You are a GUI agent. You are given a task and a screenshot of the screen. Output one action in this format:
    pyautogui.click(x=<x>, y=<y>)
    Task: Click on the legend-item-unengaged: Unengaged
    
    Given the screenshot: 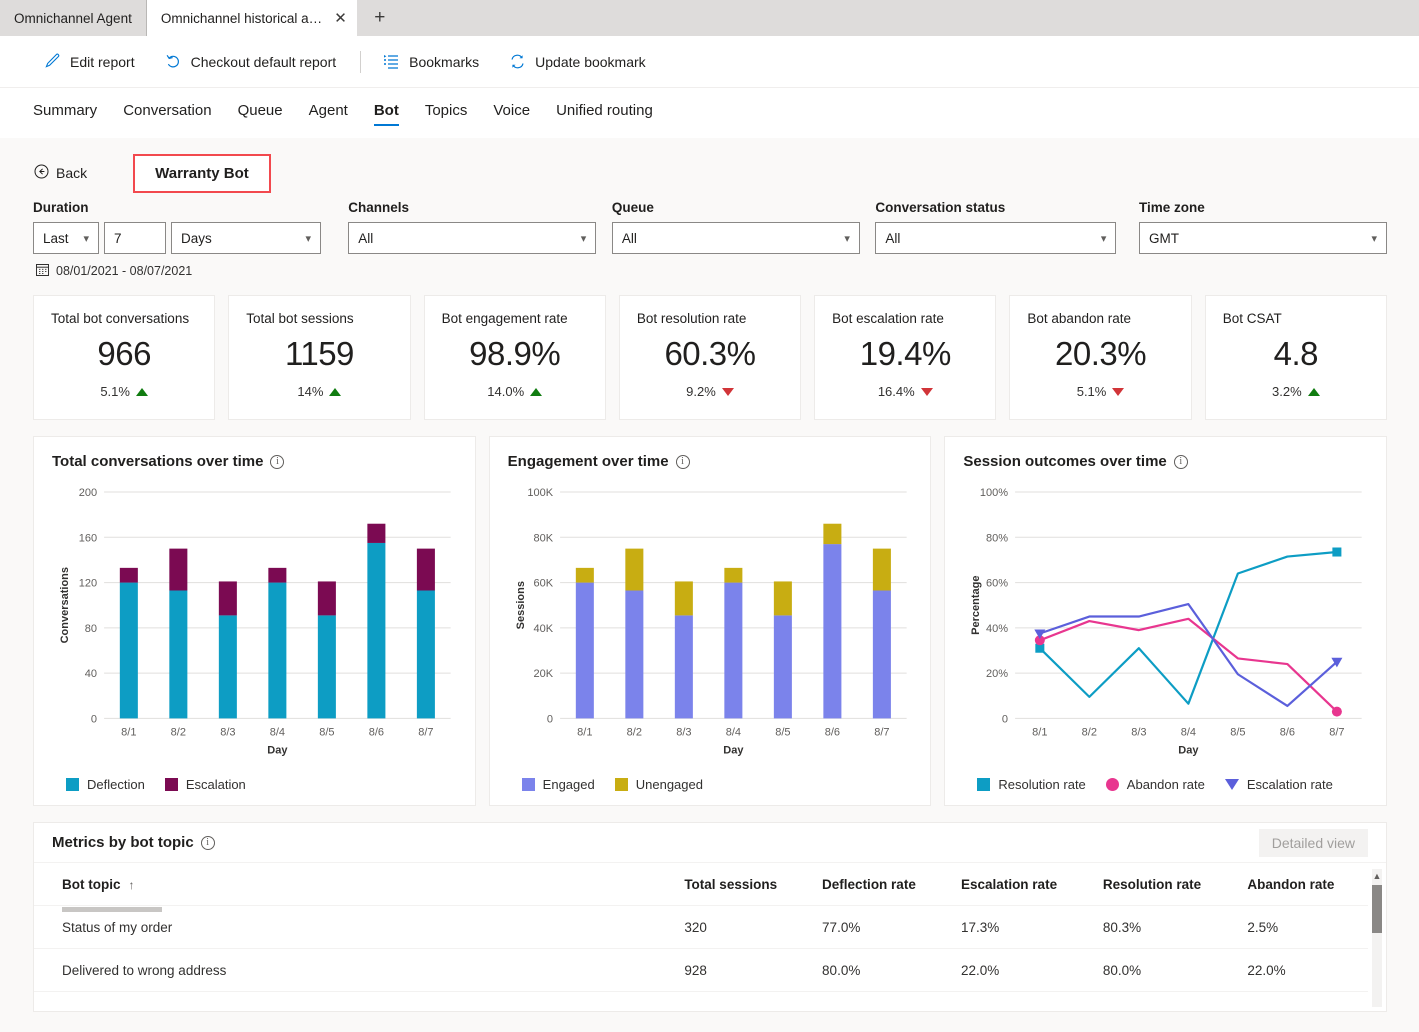 What is the action you would take?
    pyautogui.click(x=658, y=784)
    